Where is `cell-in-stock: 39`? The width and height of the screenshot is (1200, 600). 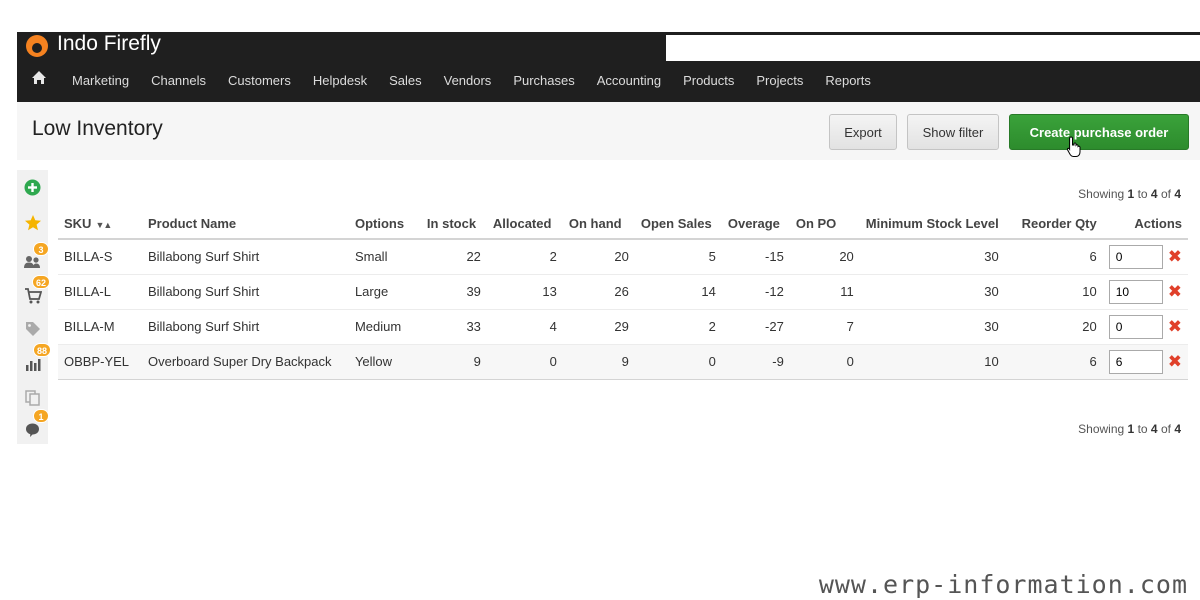
cell-in-stock: 39 is located at coordinates (453, 292).